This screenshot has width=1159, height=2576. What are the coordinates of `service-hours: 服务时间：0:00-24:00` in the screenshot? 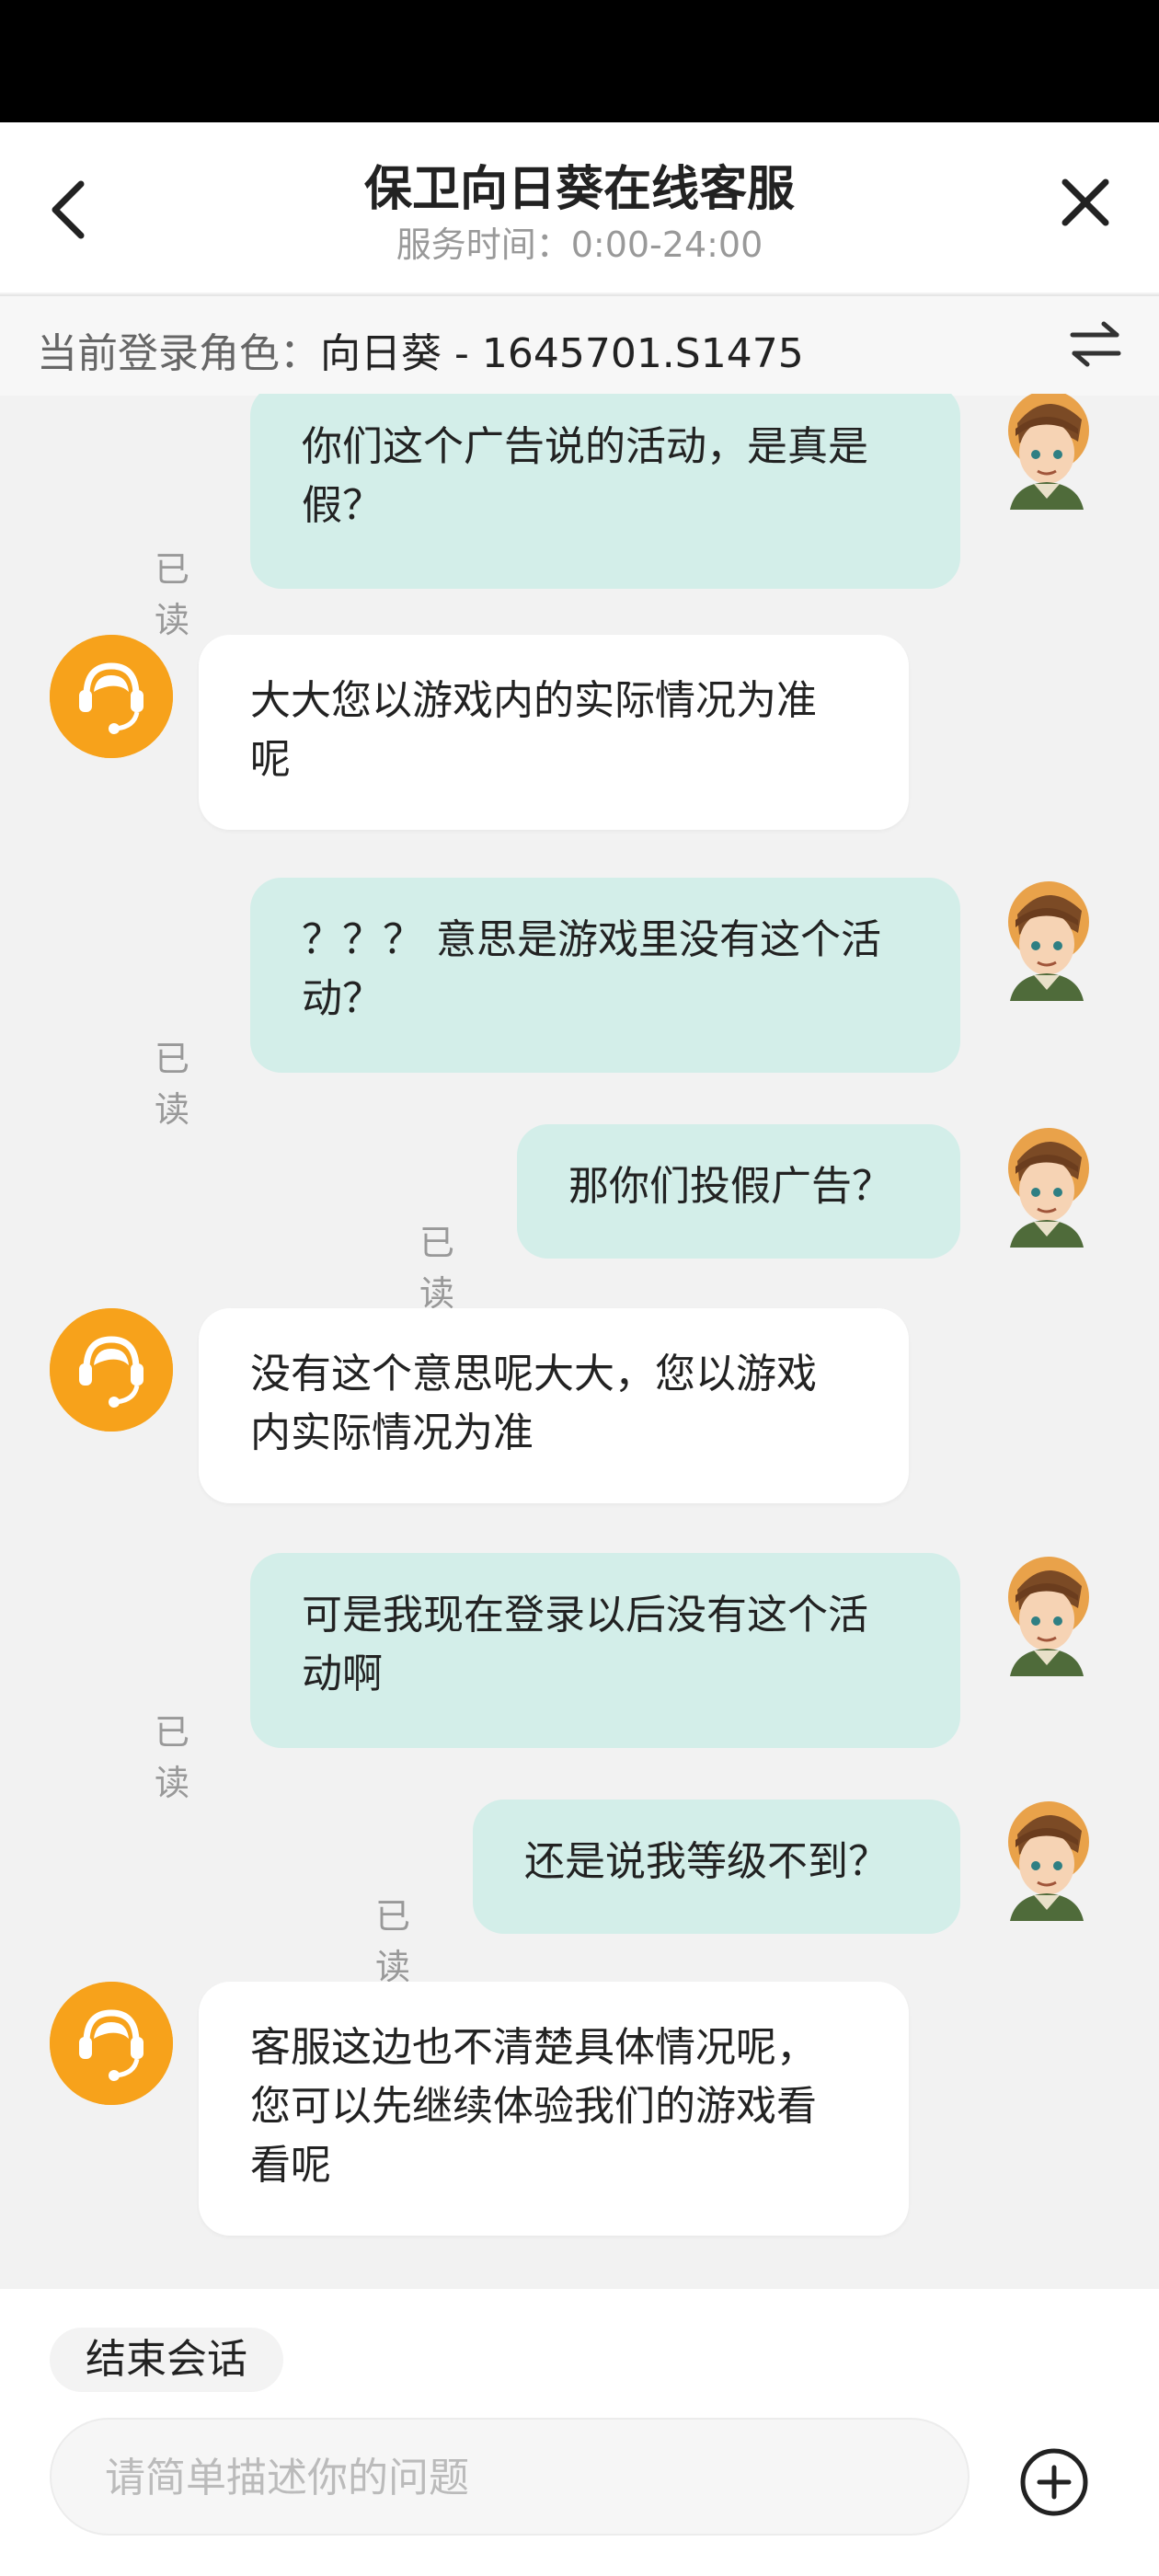 It's located at (579, 244).